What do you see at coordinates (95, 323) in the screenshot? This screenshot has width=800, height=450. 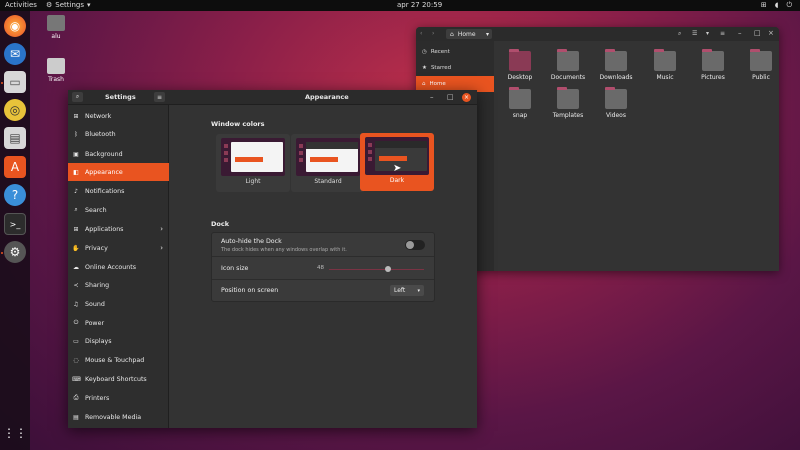 I see `nav-item-label: Power` at bounding box center [95, 323].